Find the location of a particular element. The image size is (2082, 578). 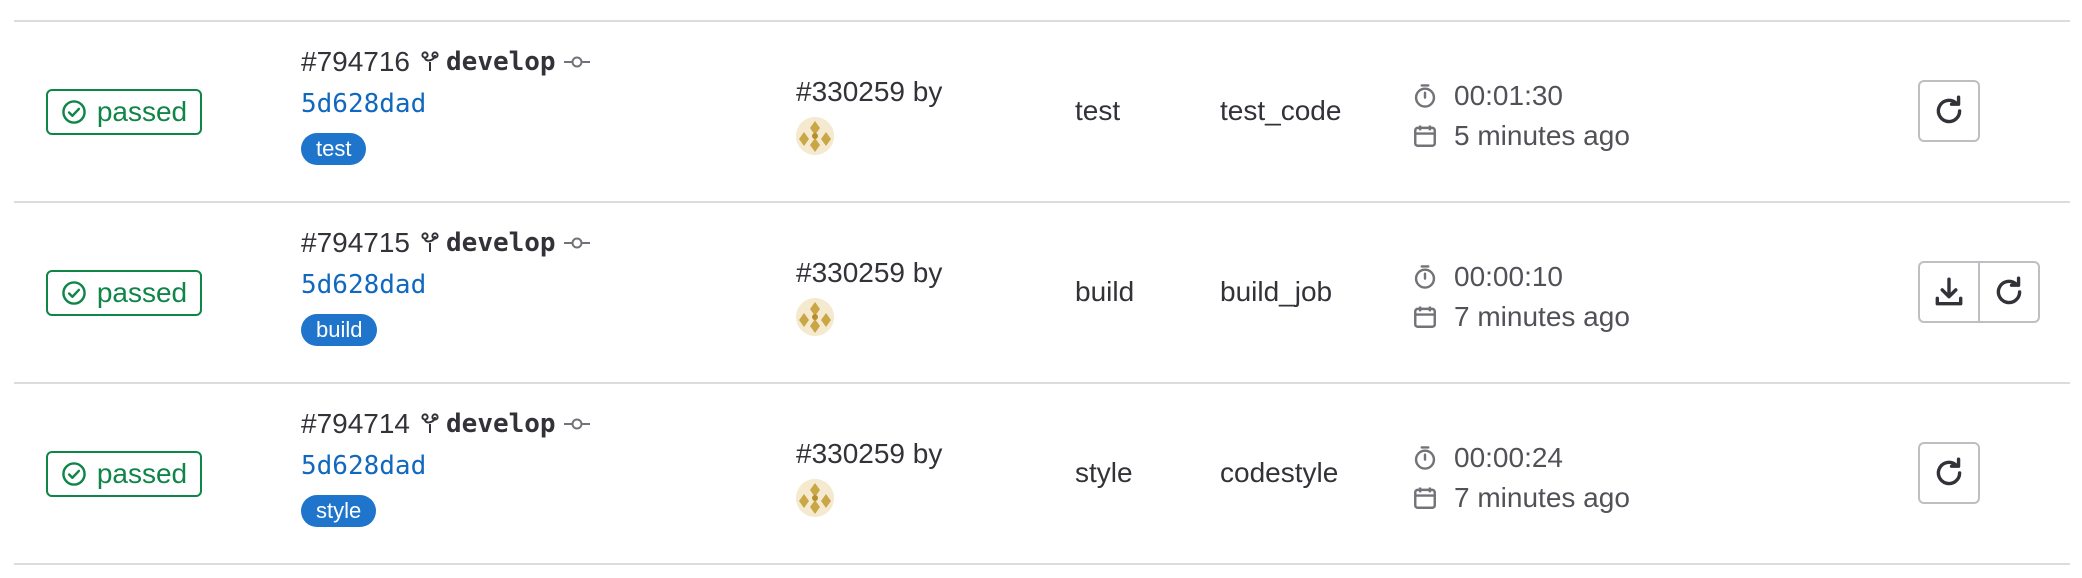

job-id-link: #794716 is located at coordinates (355, 62).